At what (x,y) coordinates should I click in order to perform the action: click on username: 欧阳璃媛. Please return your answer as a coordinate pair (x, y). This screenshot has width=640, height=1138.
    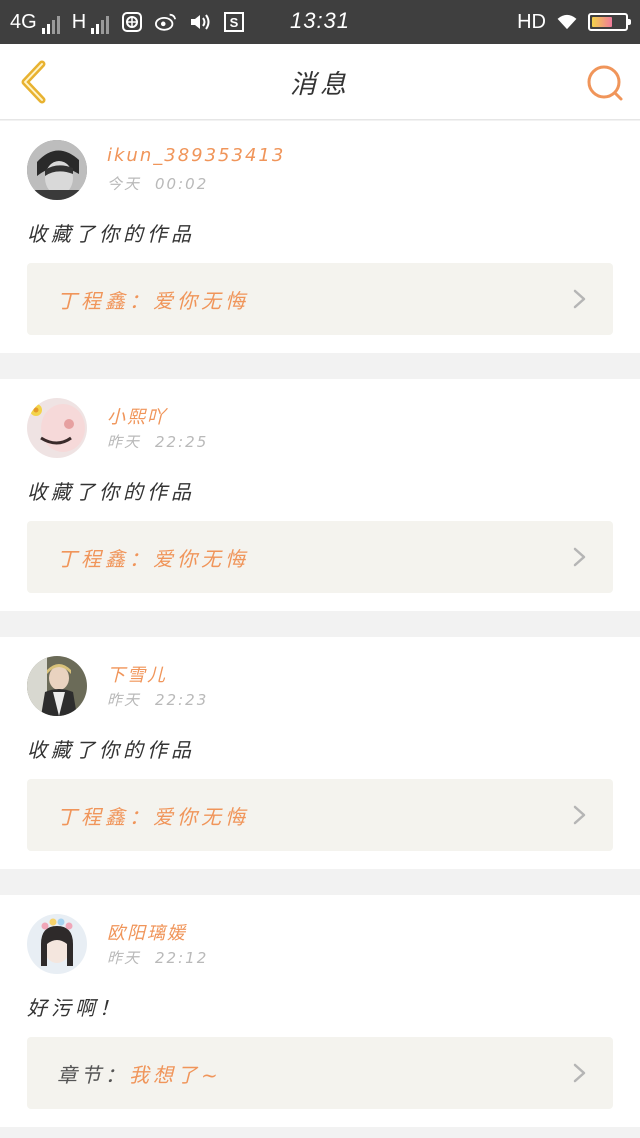
    Looking at the image, I should click on (147, 932).